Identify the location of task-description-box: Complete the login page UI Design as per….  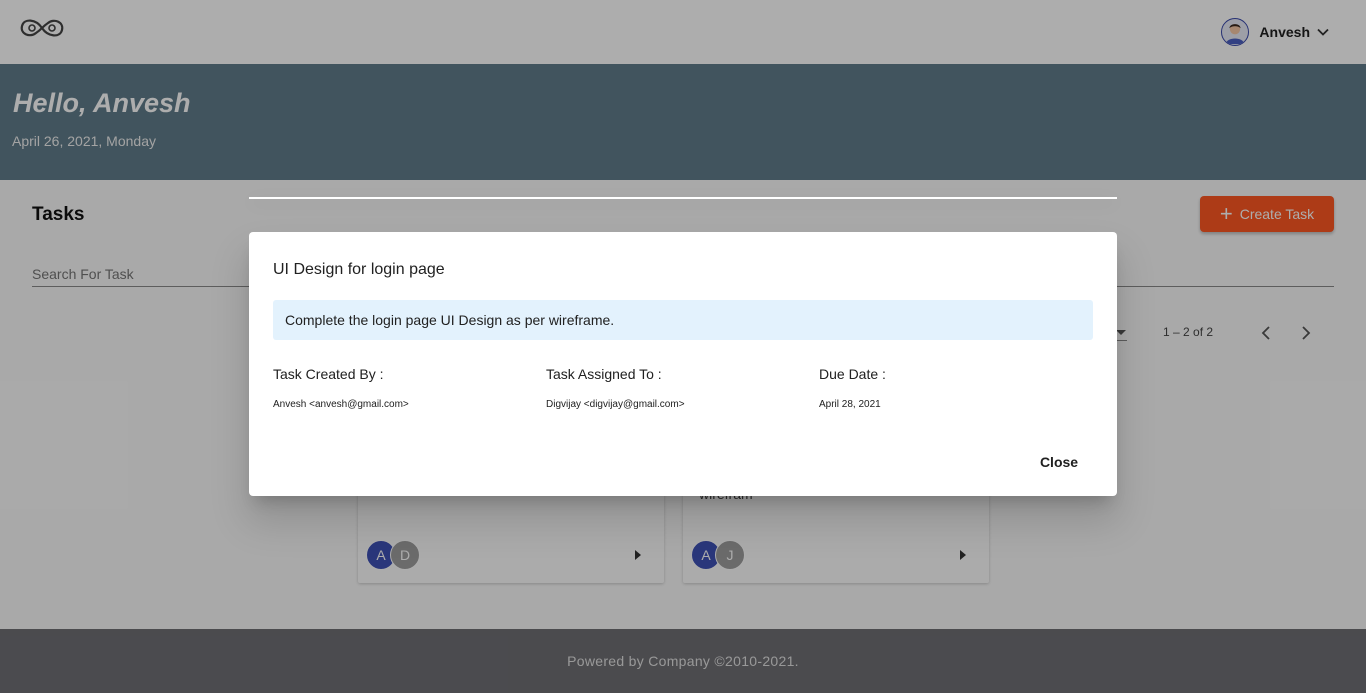
(683, 320).